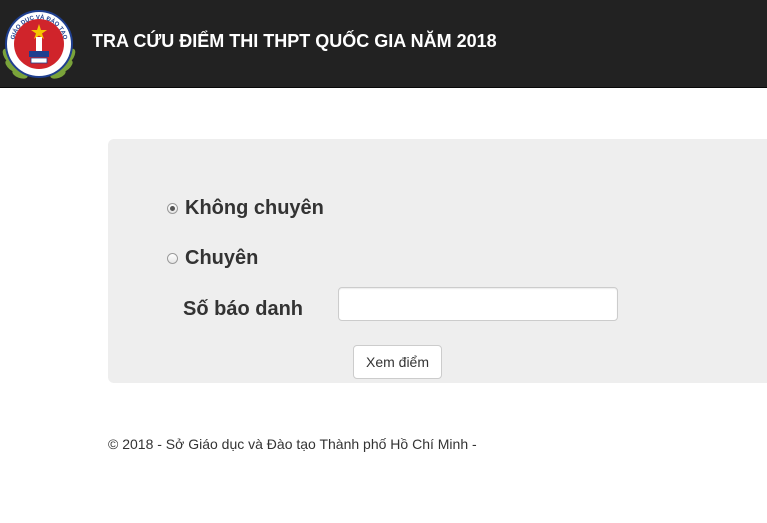  Describe the element at coordinates (243, 309) in the screenshot. I see `candidate-number-label: Số báo danh` at that location.